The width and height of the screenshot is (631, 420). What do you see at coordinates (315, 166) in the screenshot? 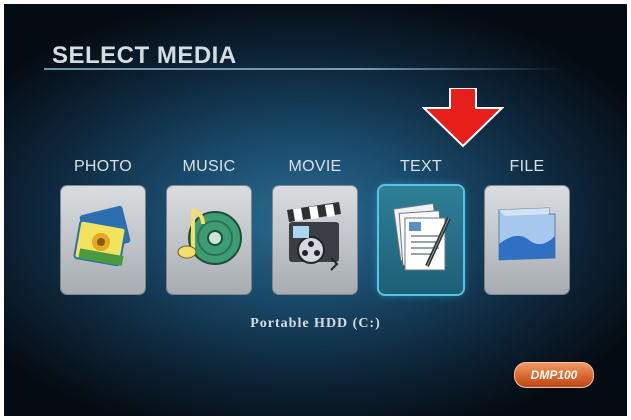
I see `media-label-movie: MOVIE` at bounding box center [315, 166].